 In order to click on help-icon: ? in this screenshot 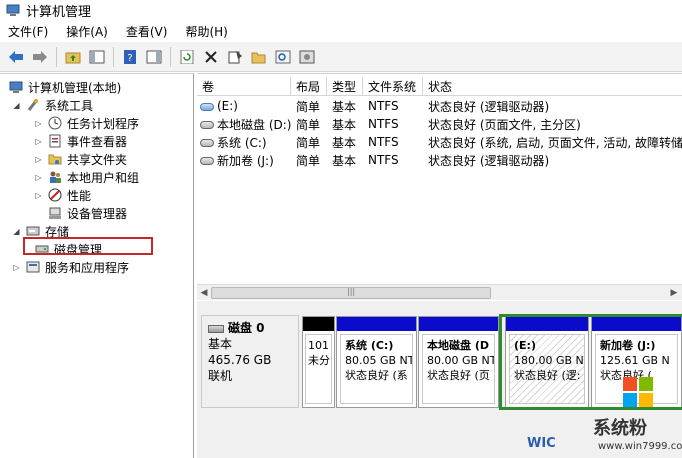, I will do `click(130, 56)`.